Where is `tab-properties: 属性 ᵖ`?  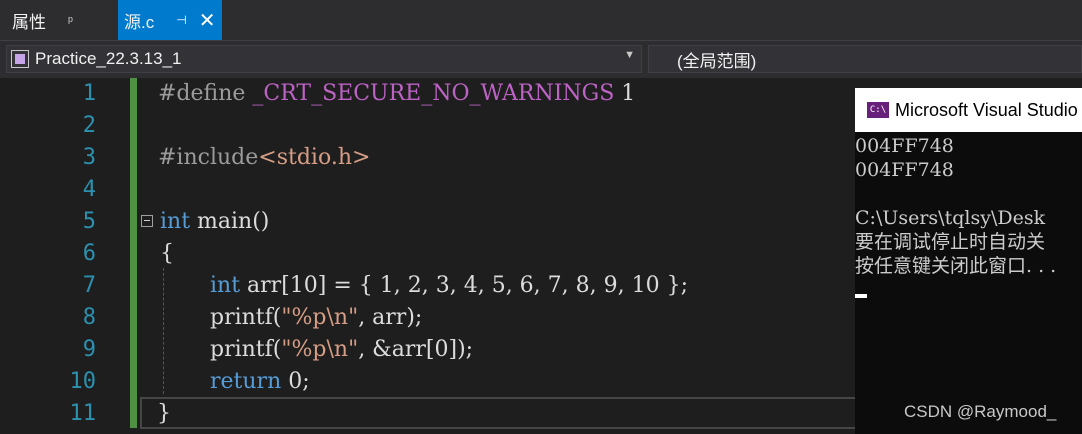
tab-properties: 属性 ᵖ is located at coordinates (59, 20).